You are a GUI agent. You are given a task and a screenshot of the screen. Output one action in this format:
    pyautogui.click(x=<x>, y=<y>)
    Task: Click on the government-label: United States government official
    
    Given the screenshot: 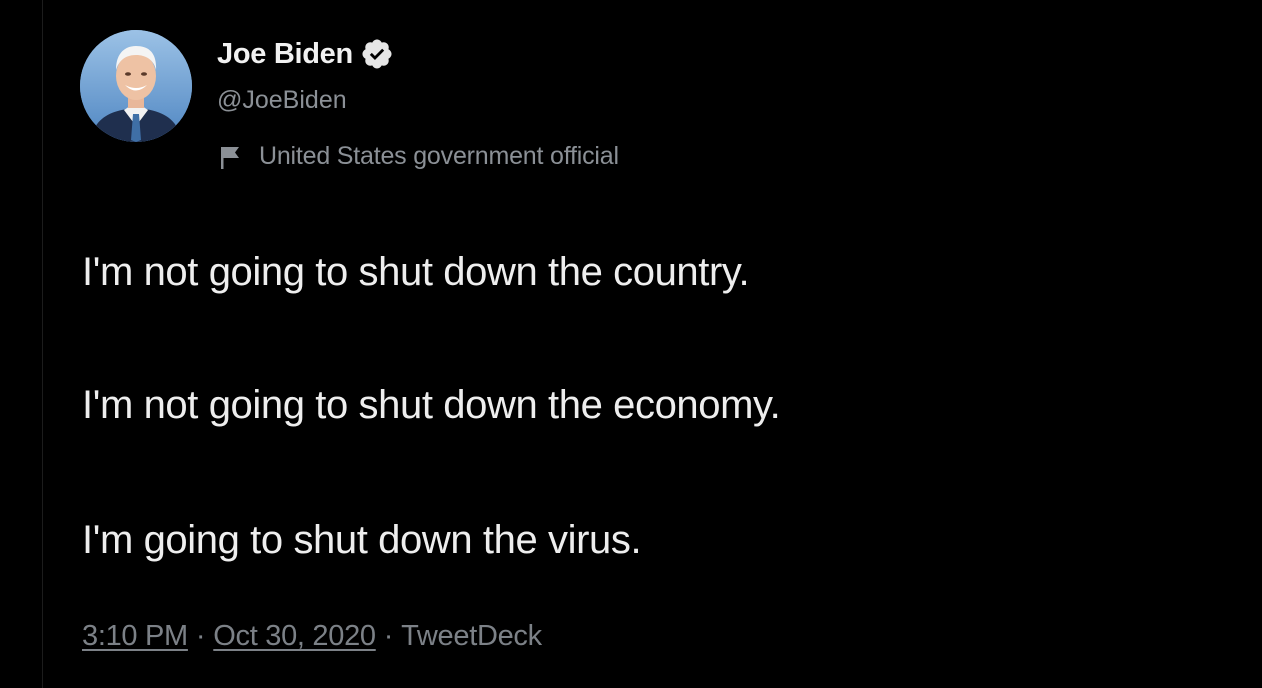 What is the action you would take?
    pyautogui.click(x=419, y=156)
    